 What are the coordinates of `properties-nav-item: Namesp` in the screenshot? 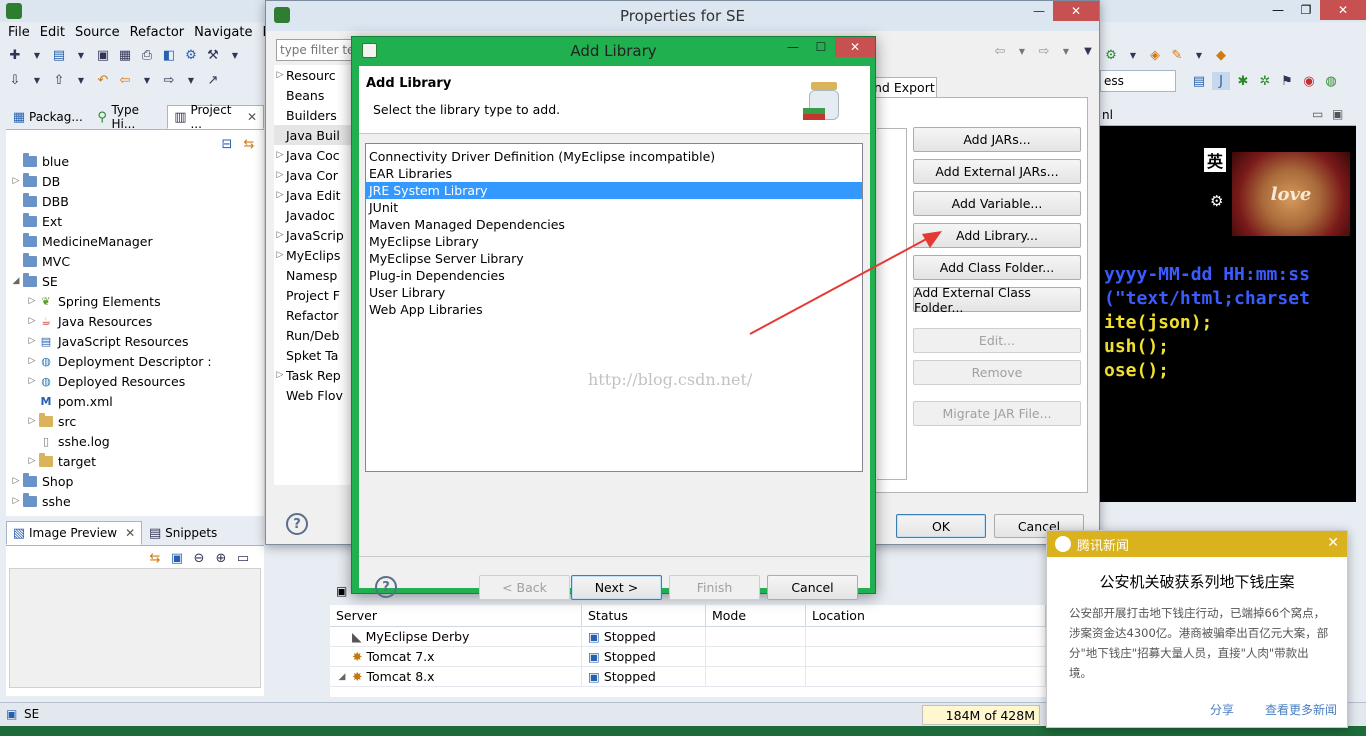 It's located at (314, 275).